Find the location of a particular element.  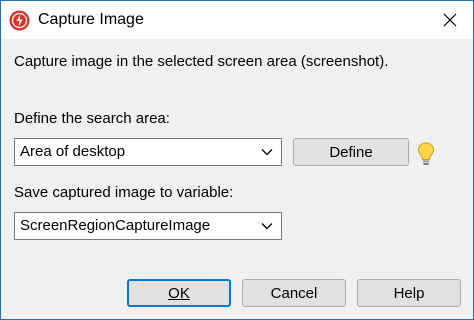

variable-value: ScreenRegionCaptureImage is located at coordinates (115, 225).